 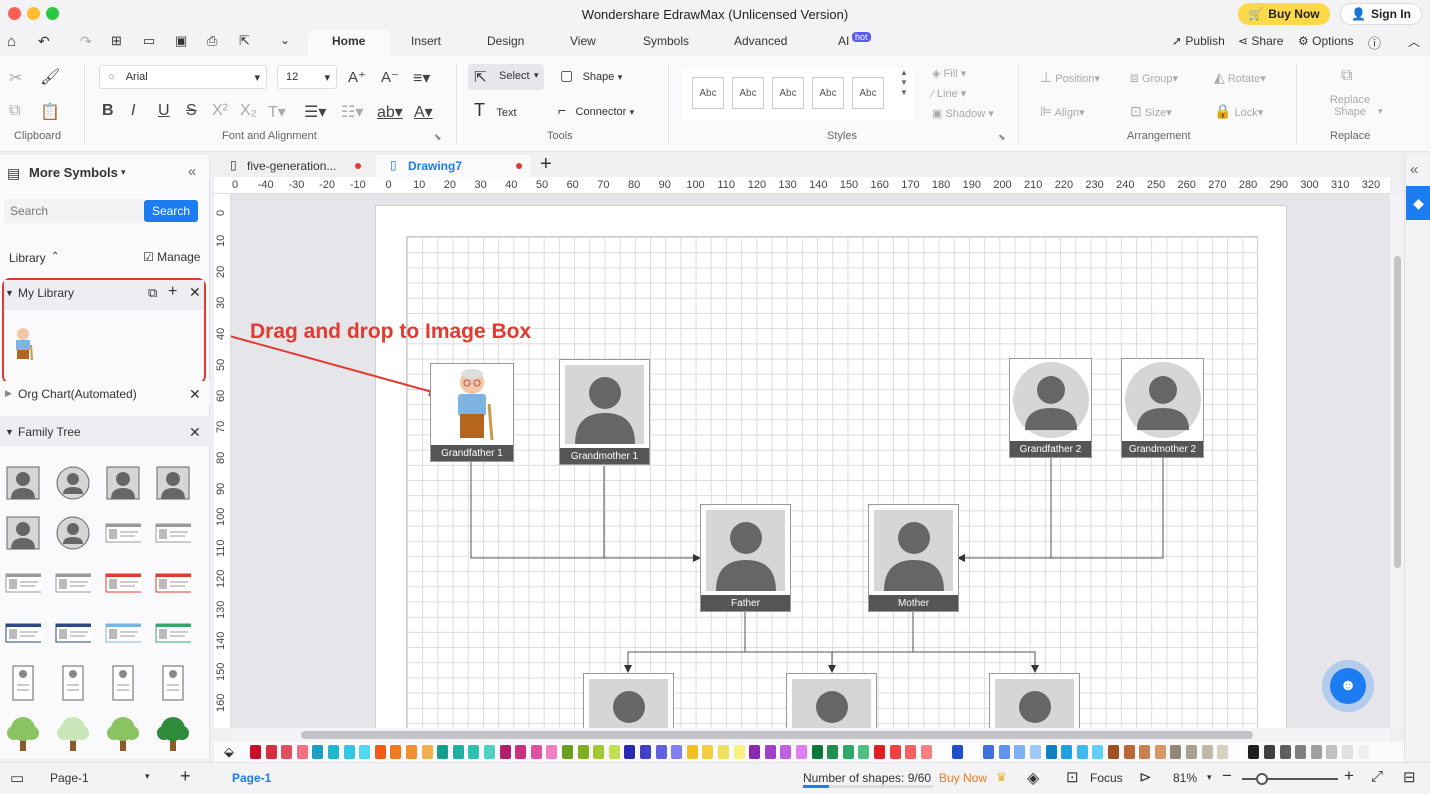 I want to click on collapse-panel-icon: «, so click(x=192, y=171).